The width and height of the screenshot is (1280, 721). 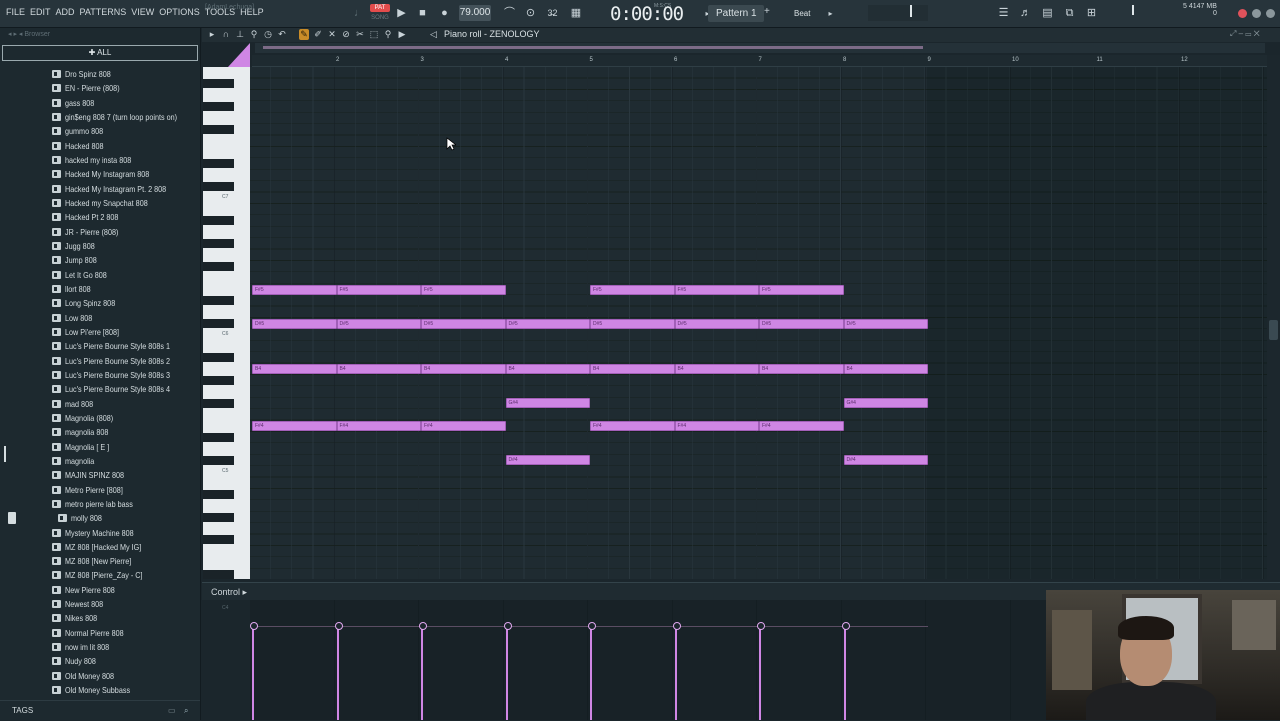 I want to click on control-target-selector: Control ▸, so click(x=229, y=592).